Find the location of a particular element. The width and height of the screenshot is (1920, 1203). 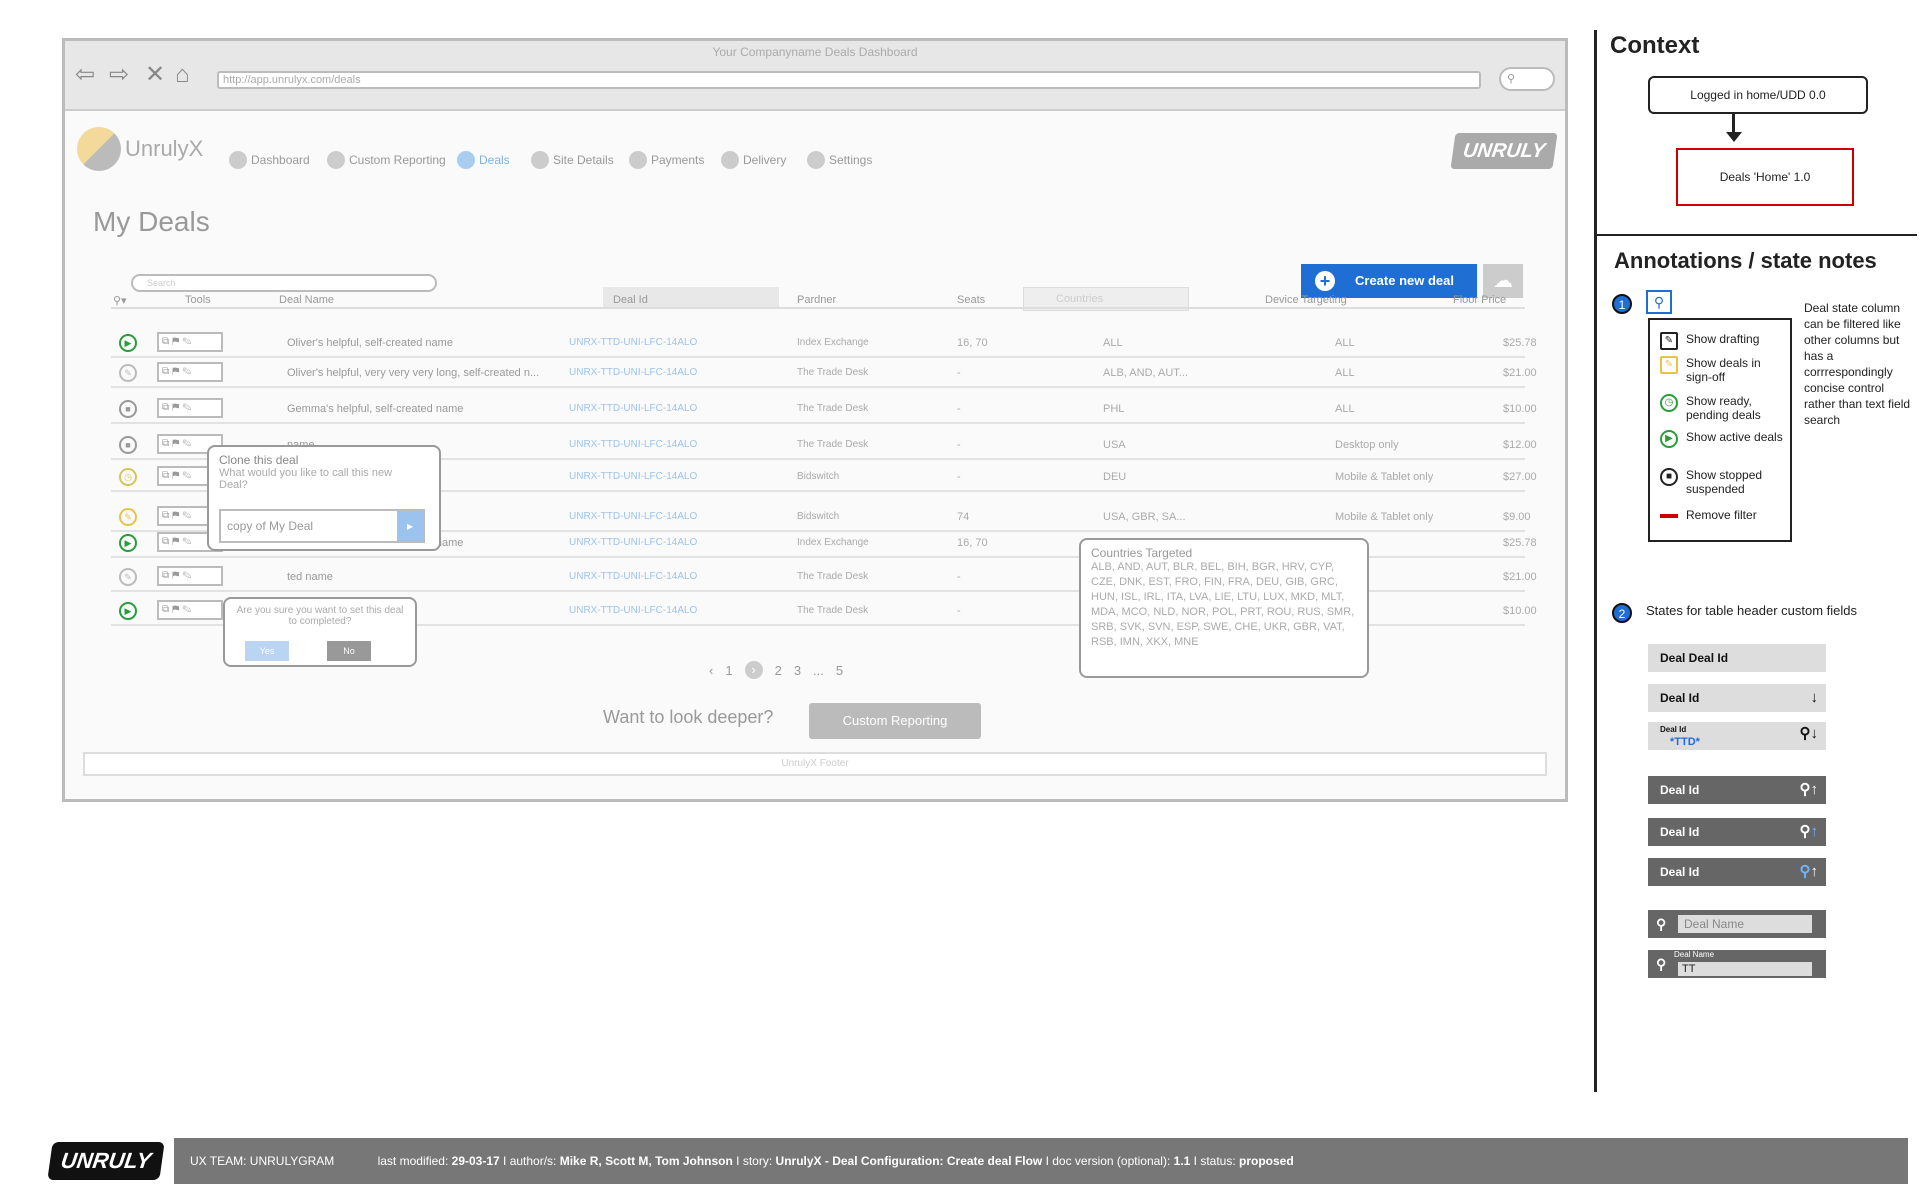

deal-name-input: Deal Name is located at coordinates (1745, 924).